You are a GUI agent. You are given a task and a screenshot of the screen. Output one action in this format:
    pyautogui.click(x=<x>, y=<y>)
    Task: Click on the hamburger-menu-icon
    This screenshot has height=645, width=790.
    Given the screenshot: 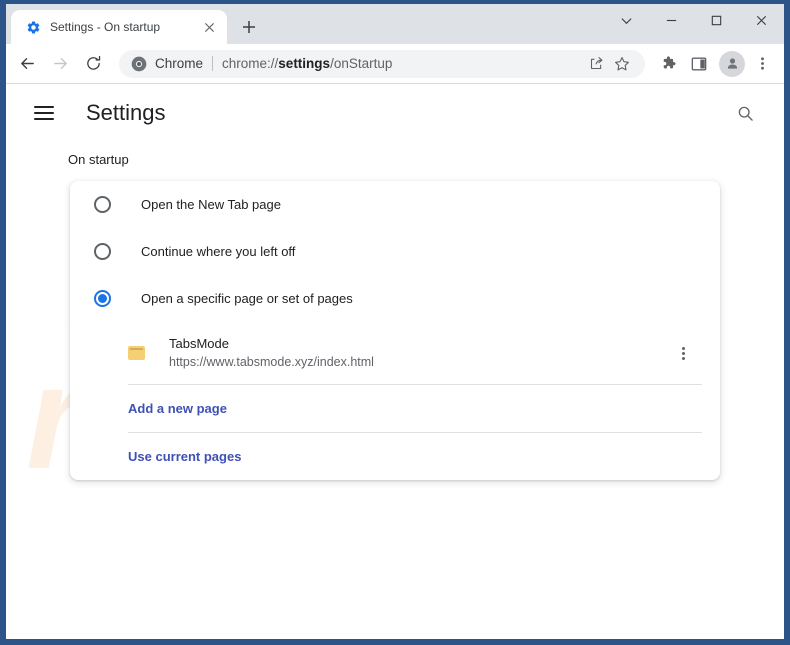 What is the action you would take?
    pyautogui.click(x=47, y=113)
    